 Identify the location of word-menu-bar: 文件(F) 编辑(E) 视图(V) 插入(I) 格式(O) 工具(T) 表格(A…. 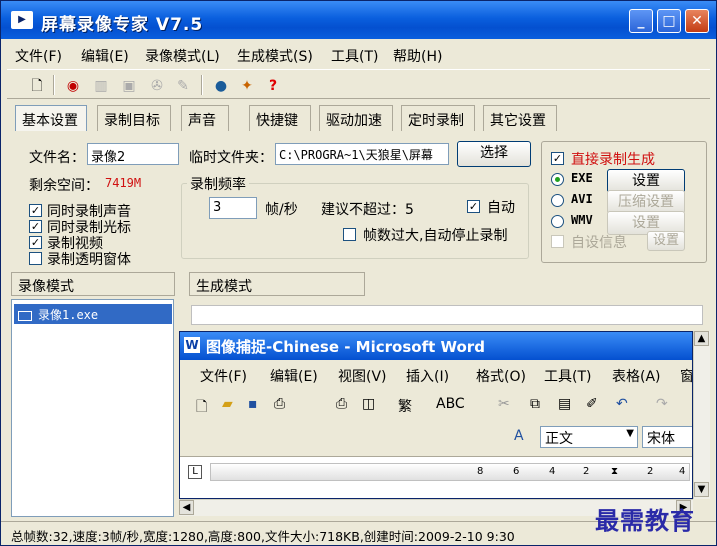
(436, 375).